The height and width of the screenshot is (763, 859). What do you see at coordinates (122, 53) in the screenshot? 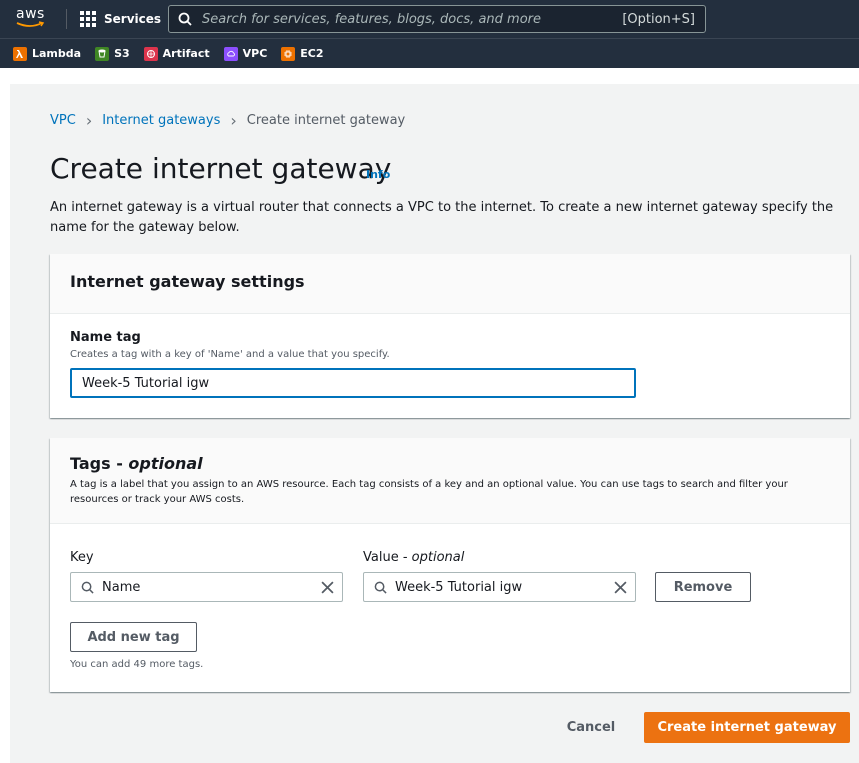
I see `favorite-label: S3` at bounding box center [122, 53].